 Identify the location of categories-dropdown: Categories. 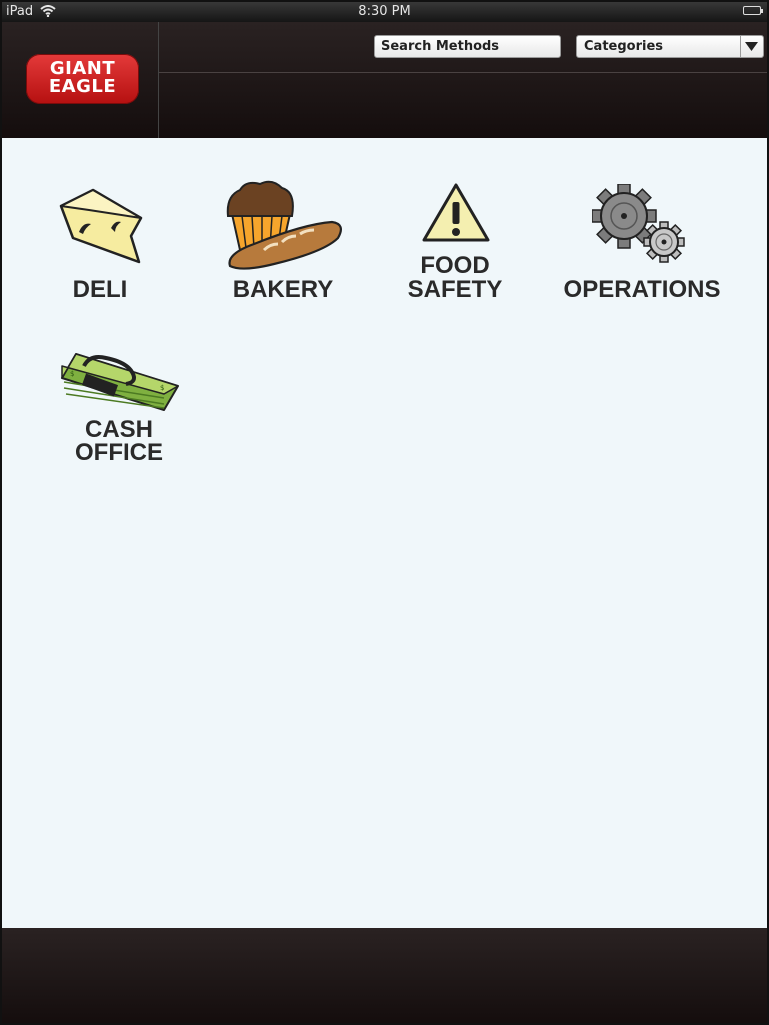
(670, 46).